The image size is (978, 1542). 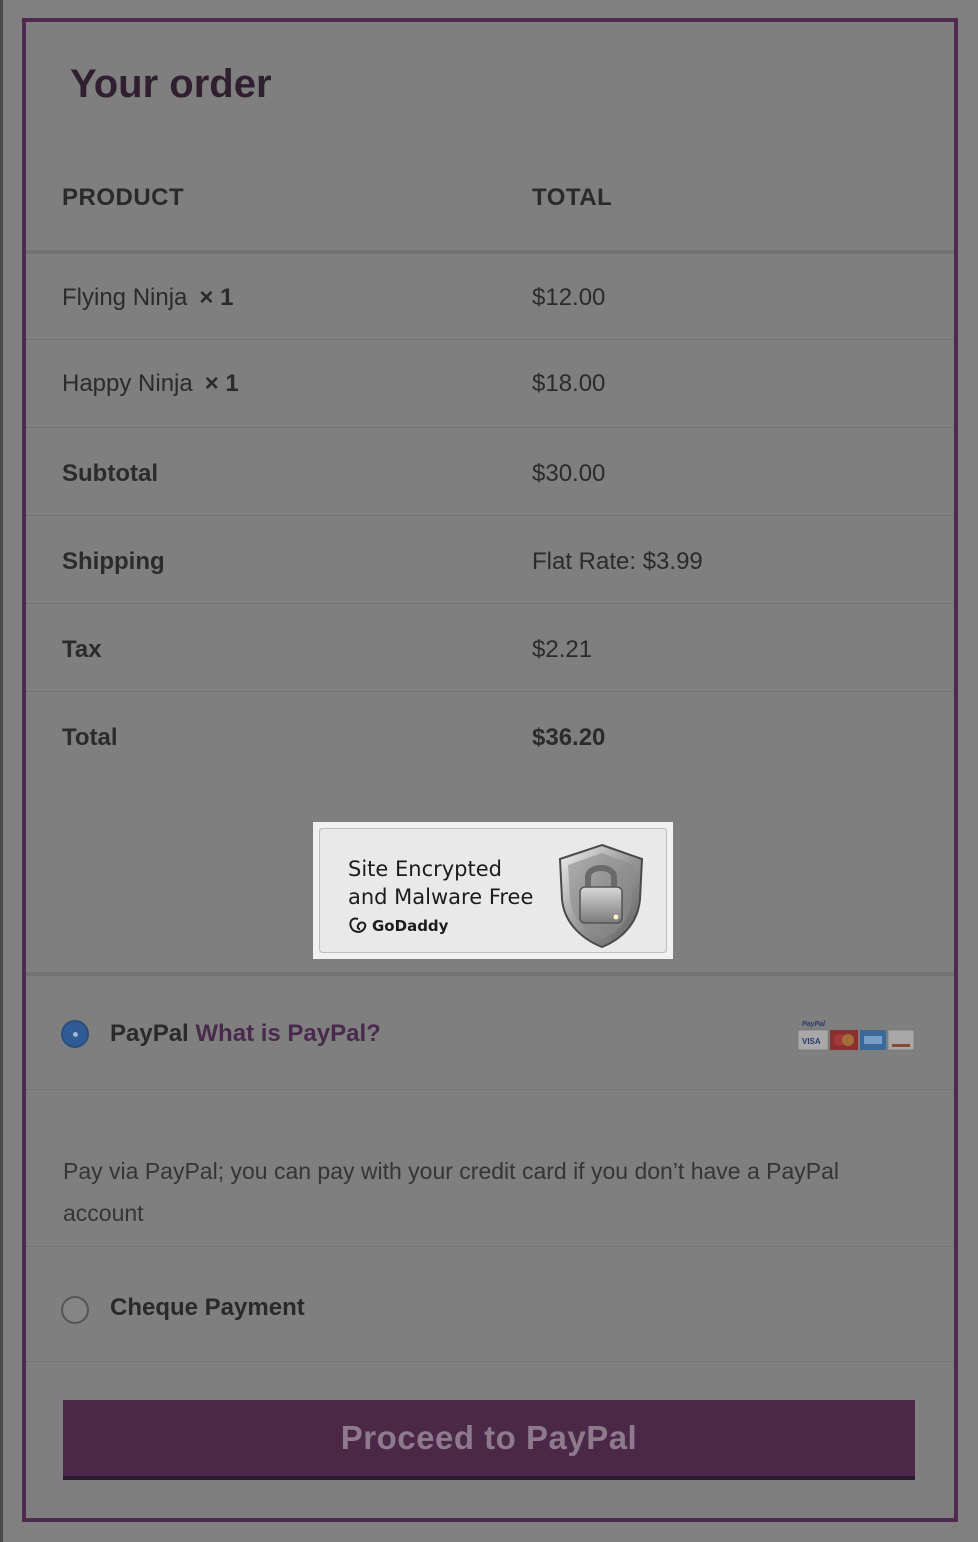 I want to click on payment-option-cheque: Cheque Payment, so click(x=490, y=1305).